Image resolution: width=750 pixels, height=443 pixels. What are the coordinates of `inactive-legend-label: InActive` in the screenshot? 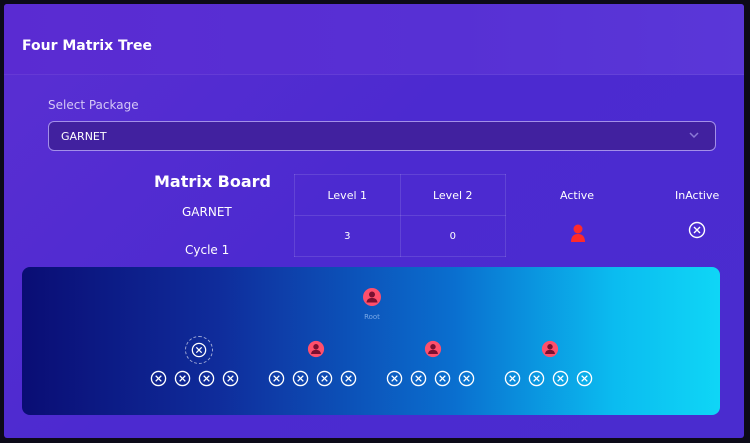 It's located at (697, 195).